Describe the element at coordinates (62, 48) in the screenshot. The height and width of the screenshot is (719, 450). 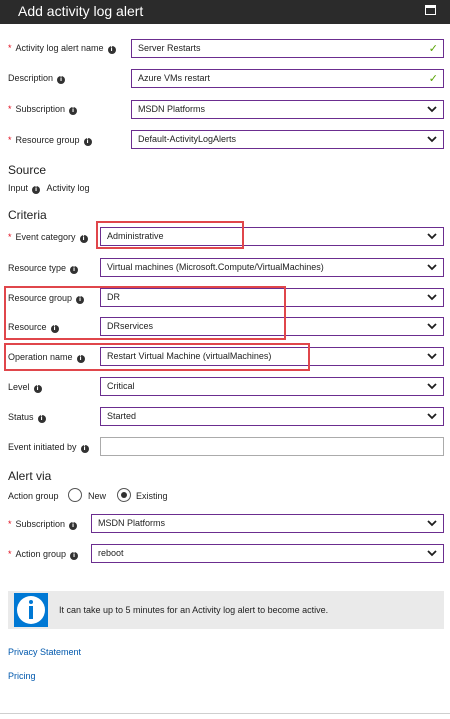
I see `alert-name-label: * Activity log alert name i` at that location.